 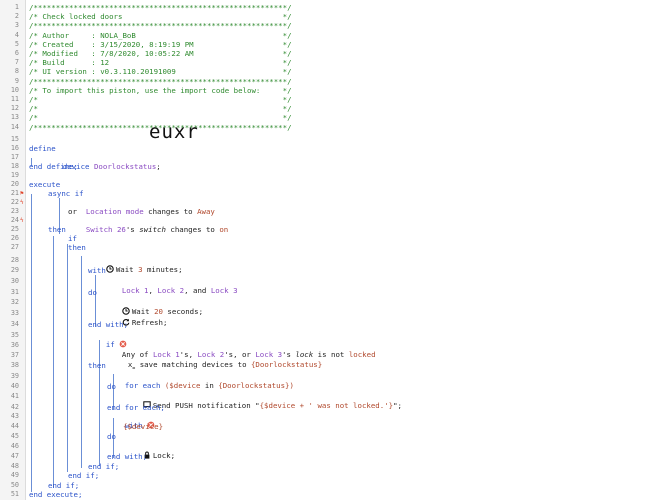 What do you see at coordinates (14, 416) in the screenshot?
I see `line-number: 43` at bounding box center [14, 416].